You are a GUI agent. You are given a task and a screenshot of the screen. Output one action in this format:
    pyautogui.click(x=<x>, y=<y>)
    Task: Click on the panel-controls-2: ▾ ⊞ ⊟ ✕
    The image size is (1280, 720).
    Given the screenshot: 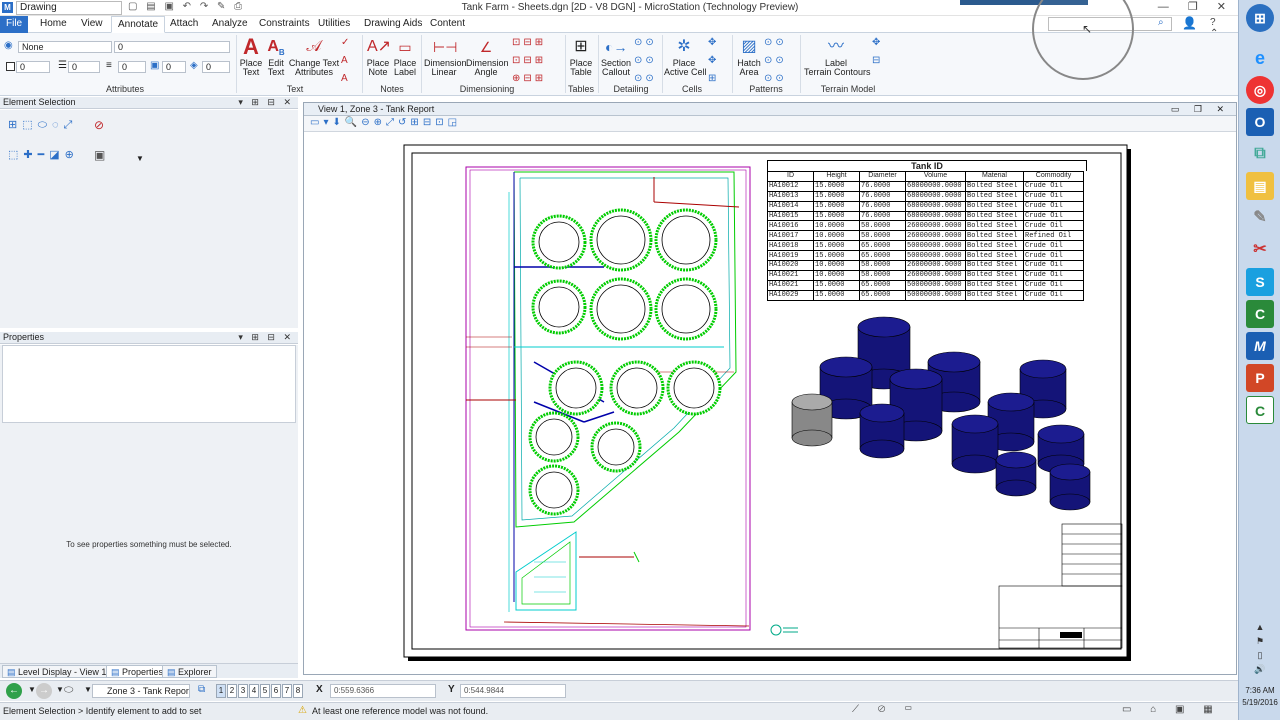 What is the action you would take?
    pyautogui.click(x=266, y=337)
    